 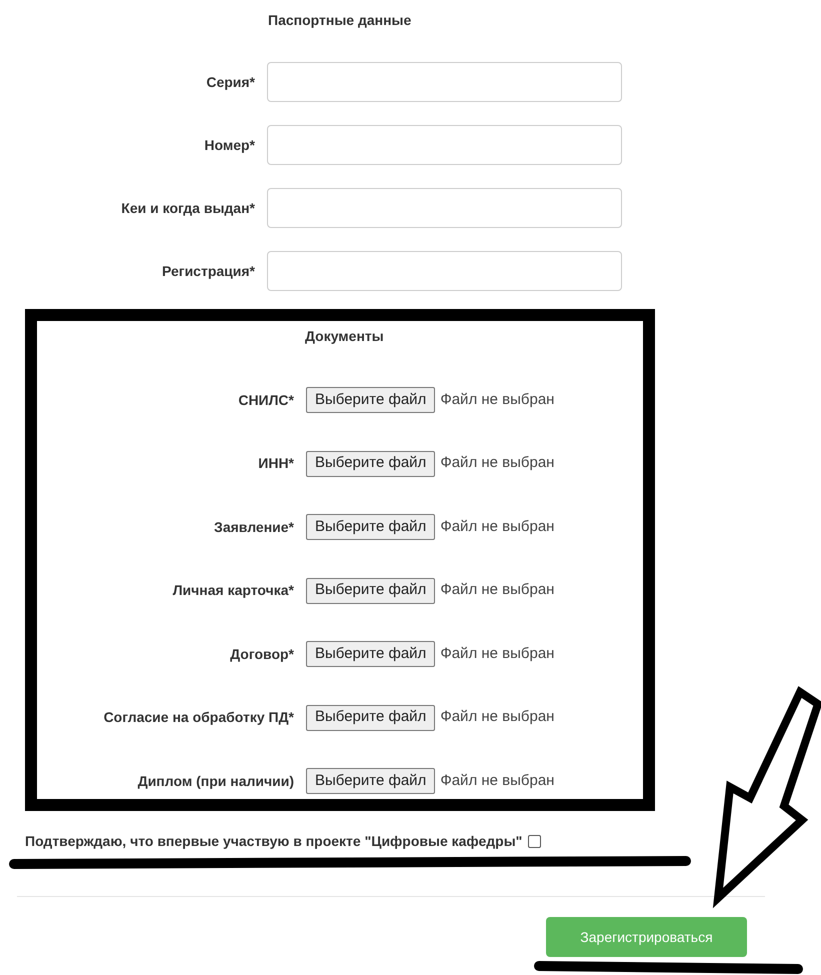 I want to click on field-label: Заявление*, so click(x=253, y=527).